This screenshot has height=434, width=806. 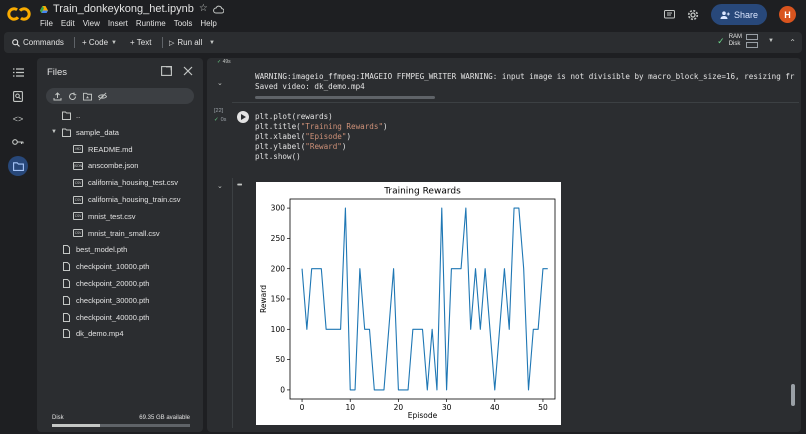 What do you see at coordinates (18, 96) in the screenshot?
I see `find-replace-icon` at bounding box center [18, 96].